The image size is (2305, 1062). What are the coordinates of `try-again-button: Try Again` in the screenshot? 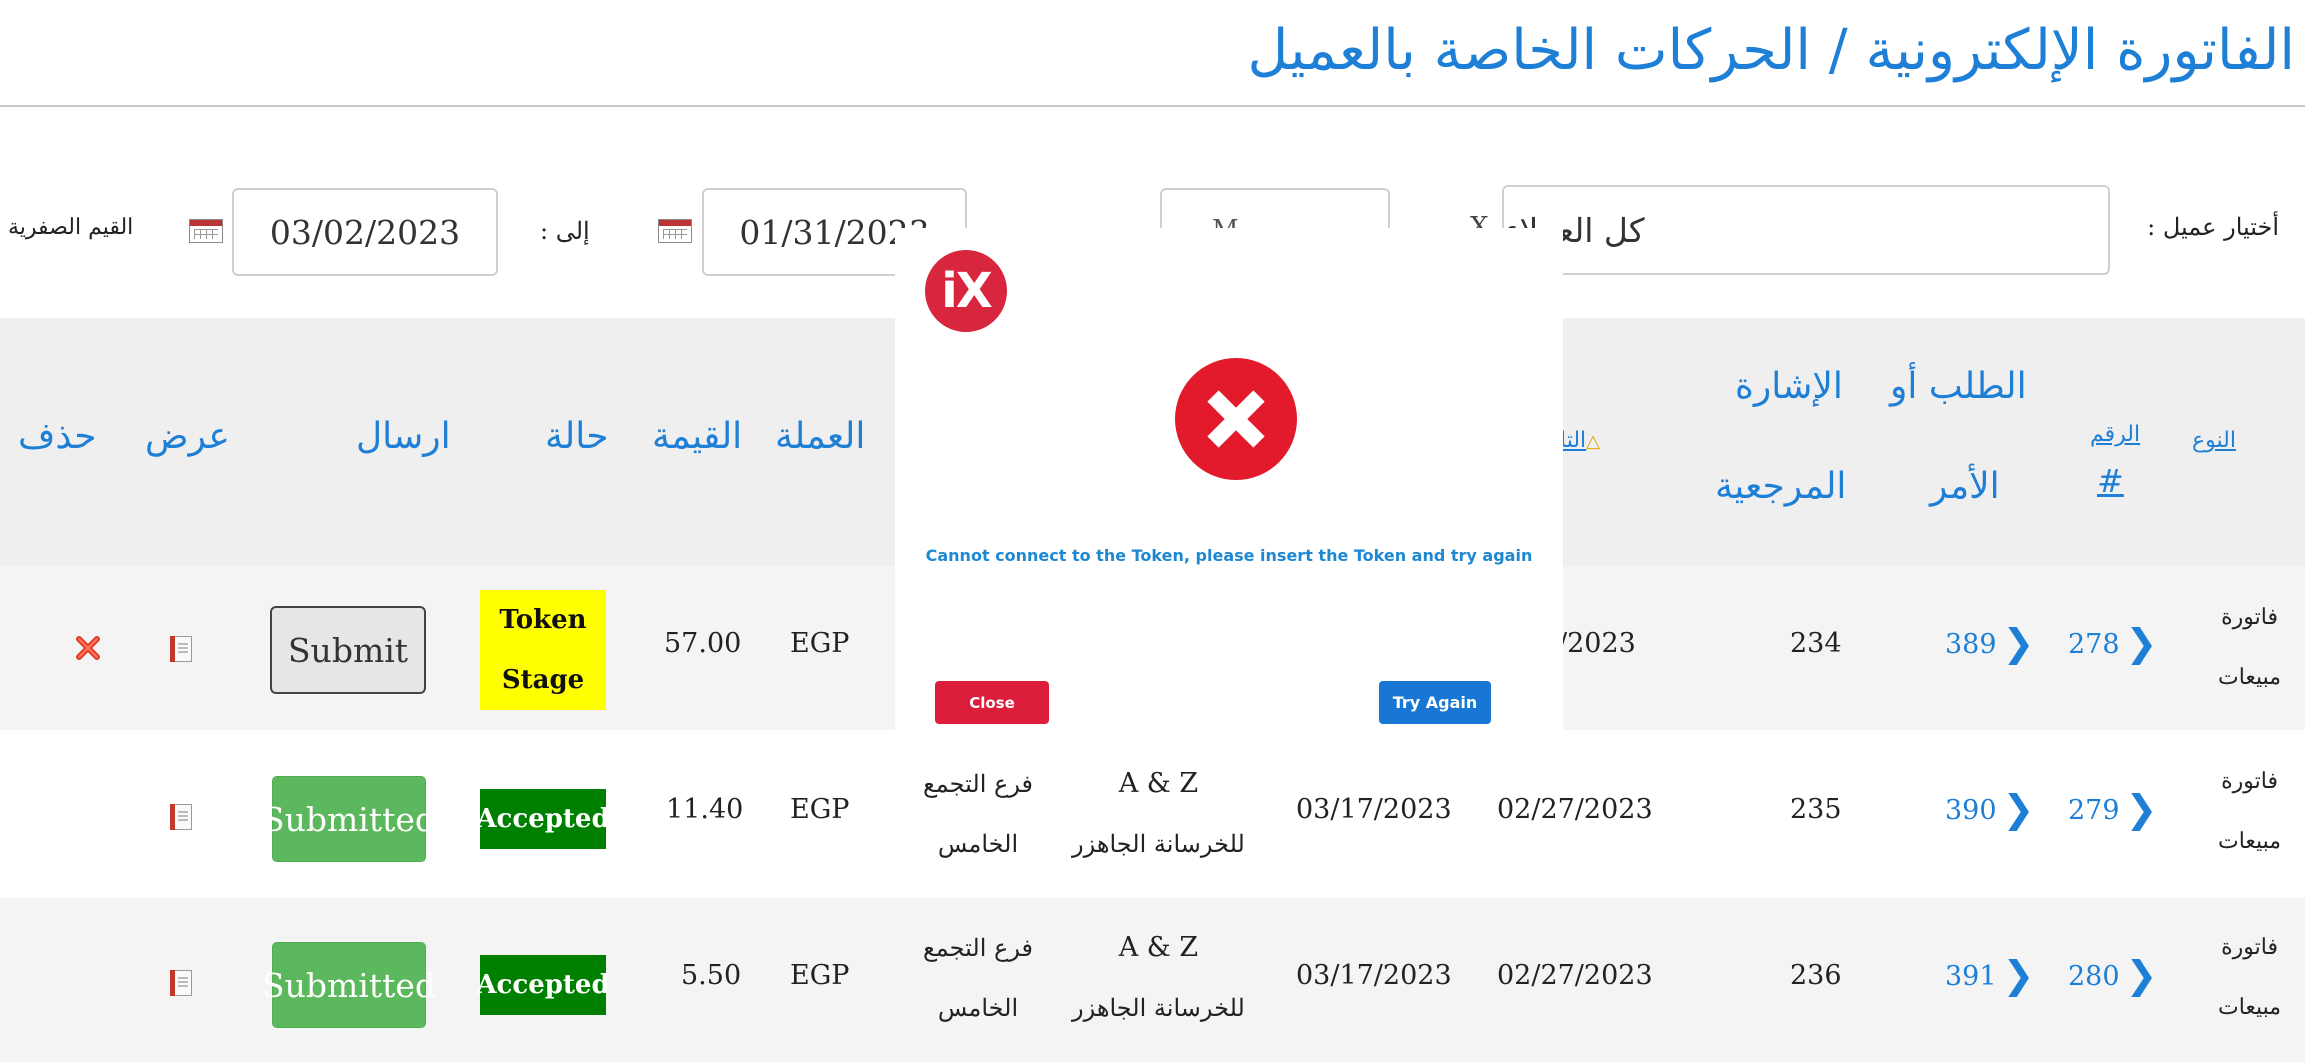 It's located at (1435, 702).